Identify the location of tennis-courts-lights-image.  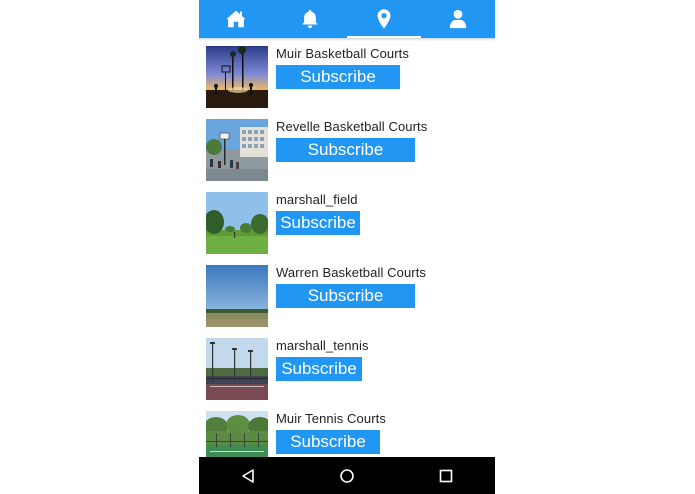
(237, 369).